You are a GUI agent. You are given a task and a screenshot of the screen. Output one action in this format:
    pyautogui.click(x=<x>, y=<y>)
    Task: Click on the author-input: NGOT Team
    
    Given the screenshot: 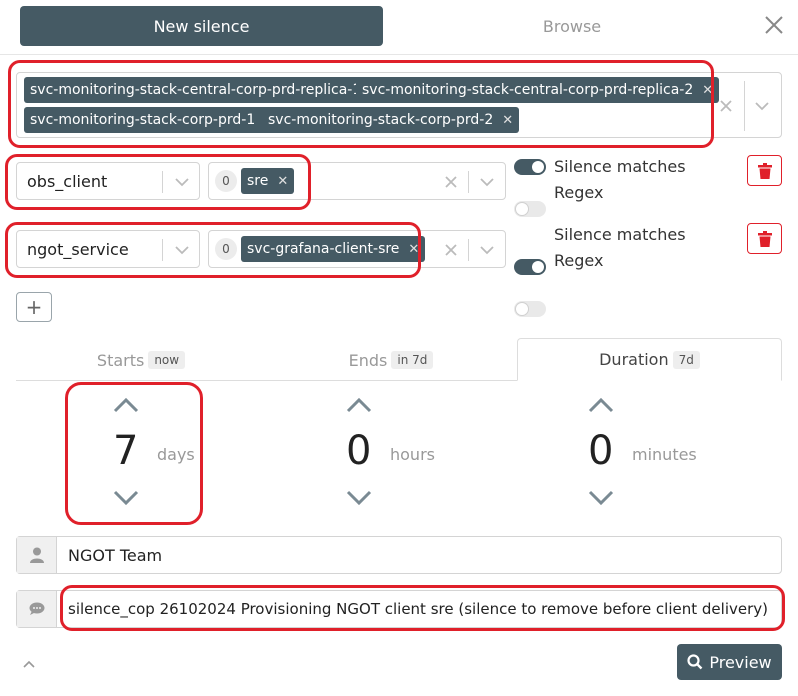 What is the action you would take?
    pyautogui.click(x=419, y=555)
    